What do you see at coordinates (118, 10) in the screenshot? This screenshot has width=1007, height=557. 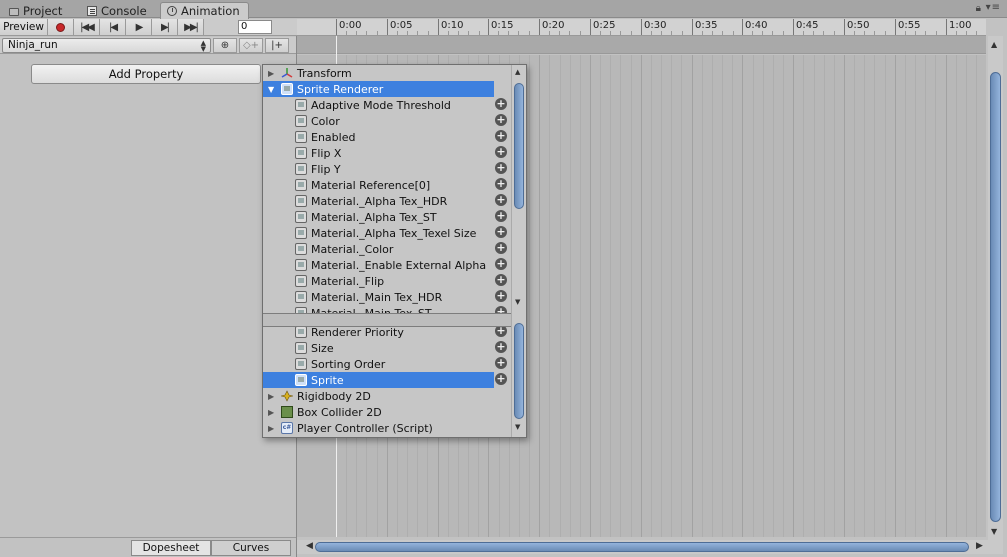 I see `tab-console: Console` at bounding box center [118, 10].